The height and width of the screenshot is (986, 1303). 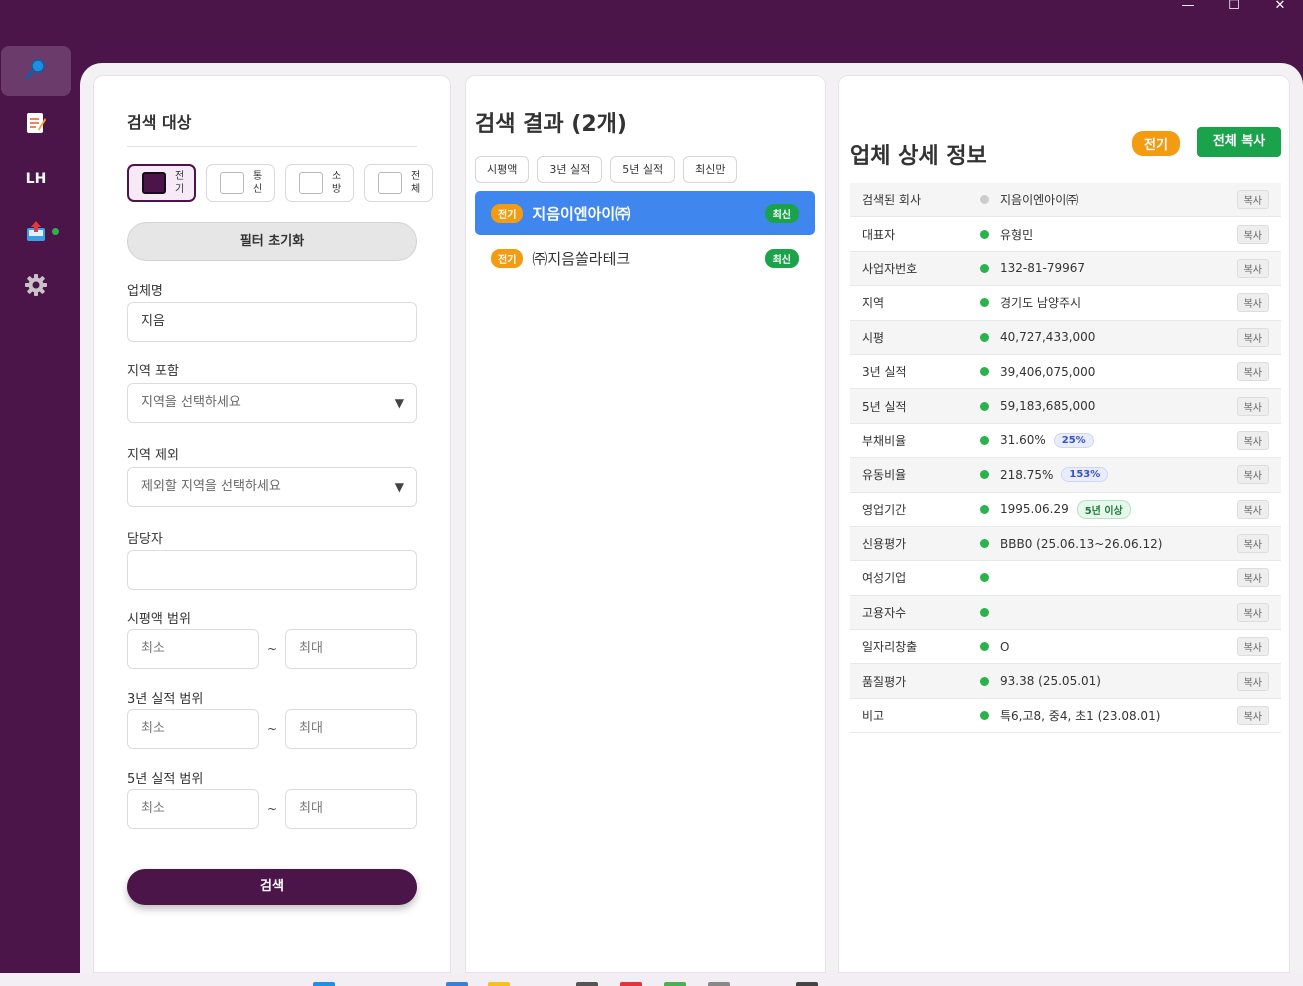 What do you see at coordinates (319, 183) in the screenshot?
I see `category-checkbox-fire: 소방` at bounding box center [319, 183].